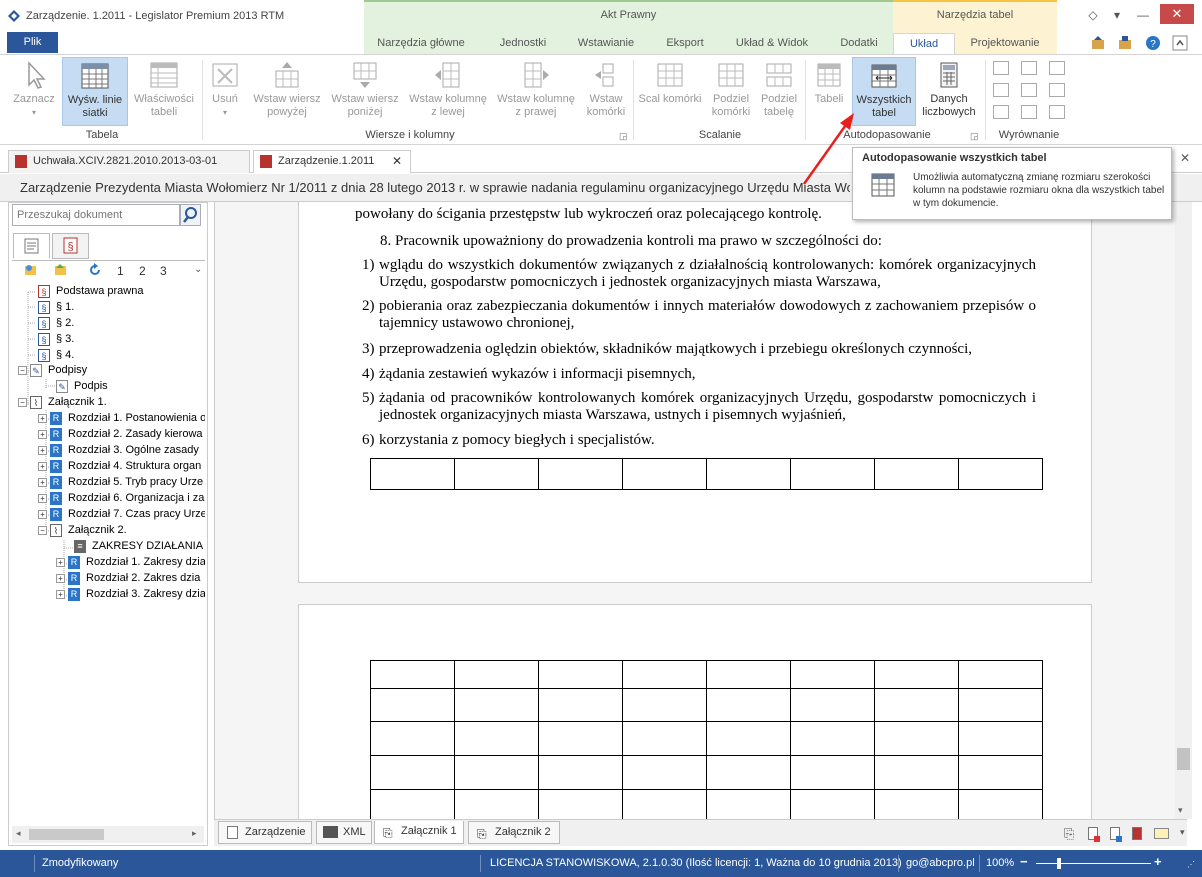  I want to click on align-top-left-icon, so click(1001, 68).